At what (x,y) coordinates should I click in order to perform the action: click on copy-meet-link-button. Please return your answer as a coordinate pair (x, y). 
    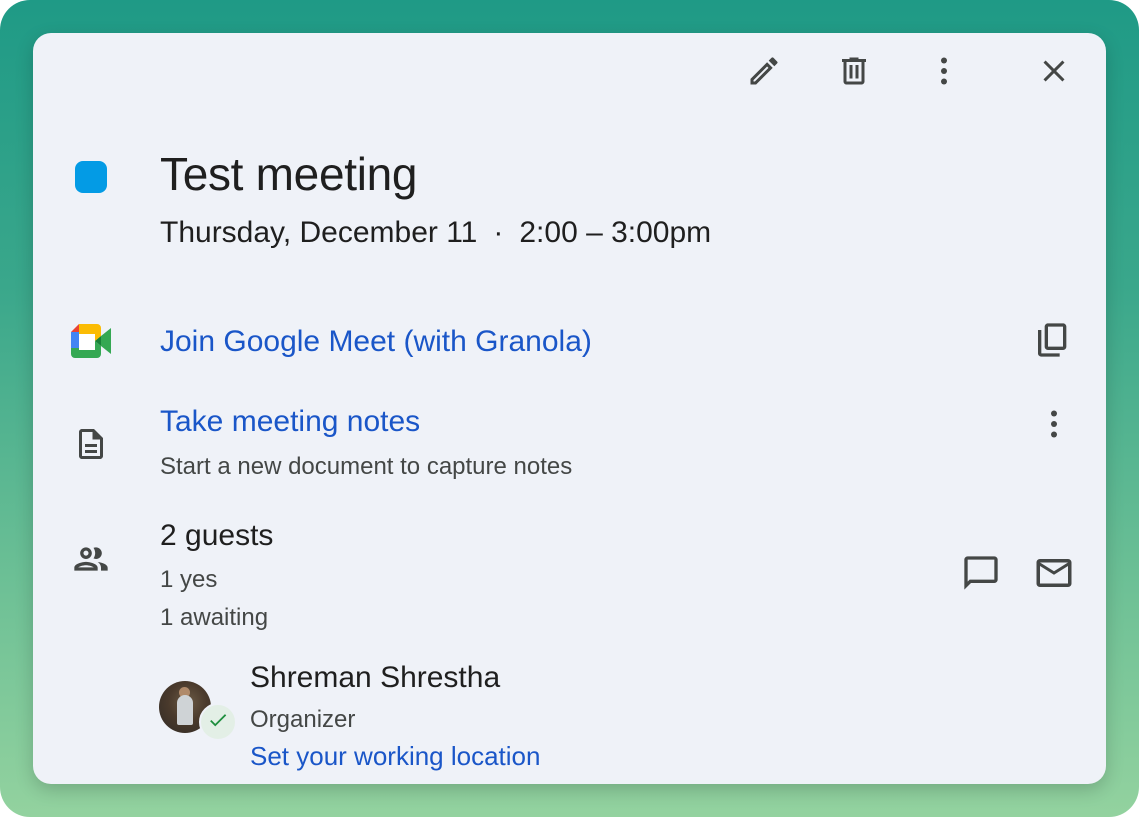
    Looking at the image, I should click on (1053, 342).